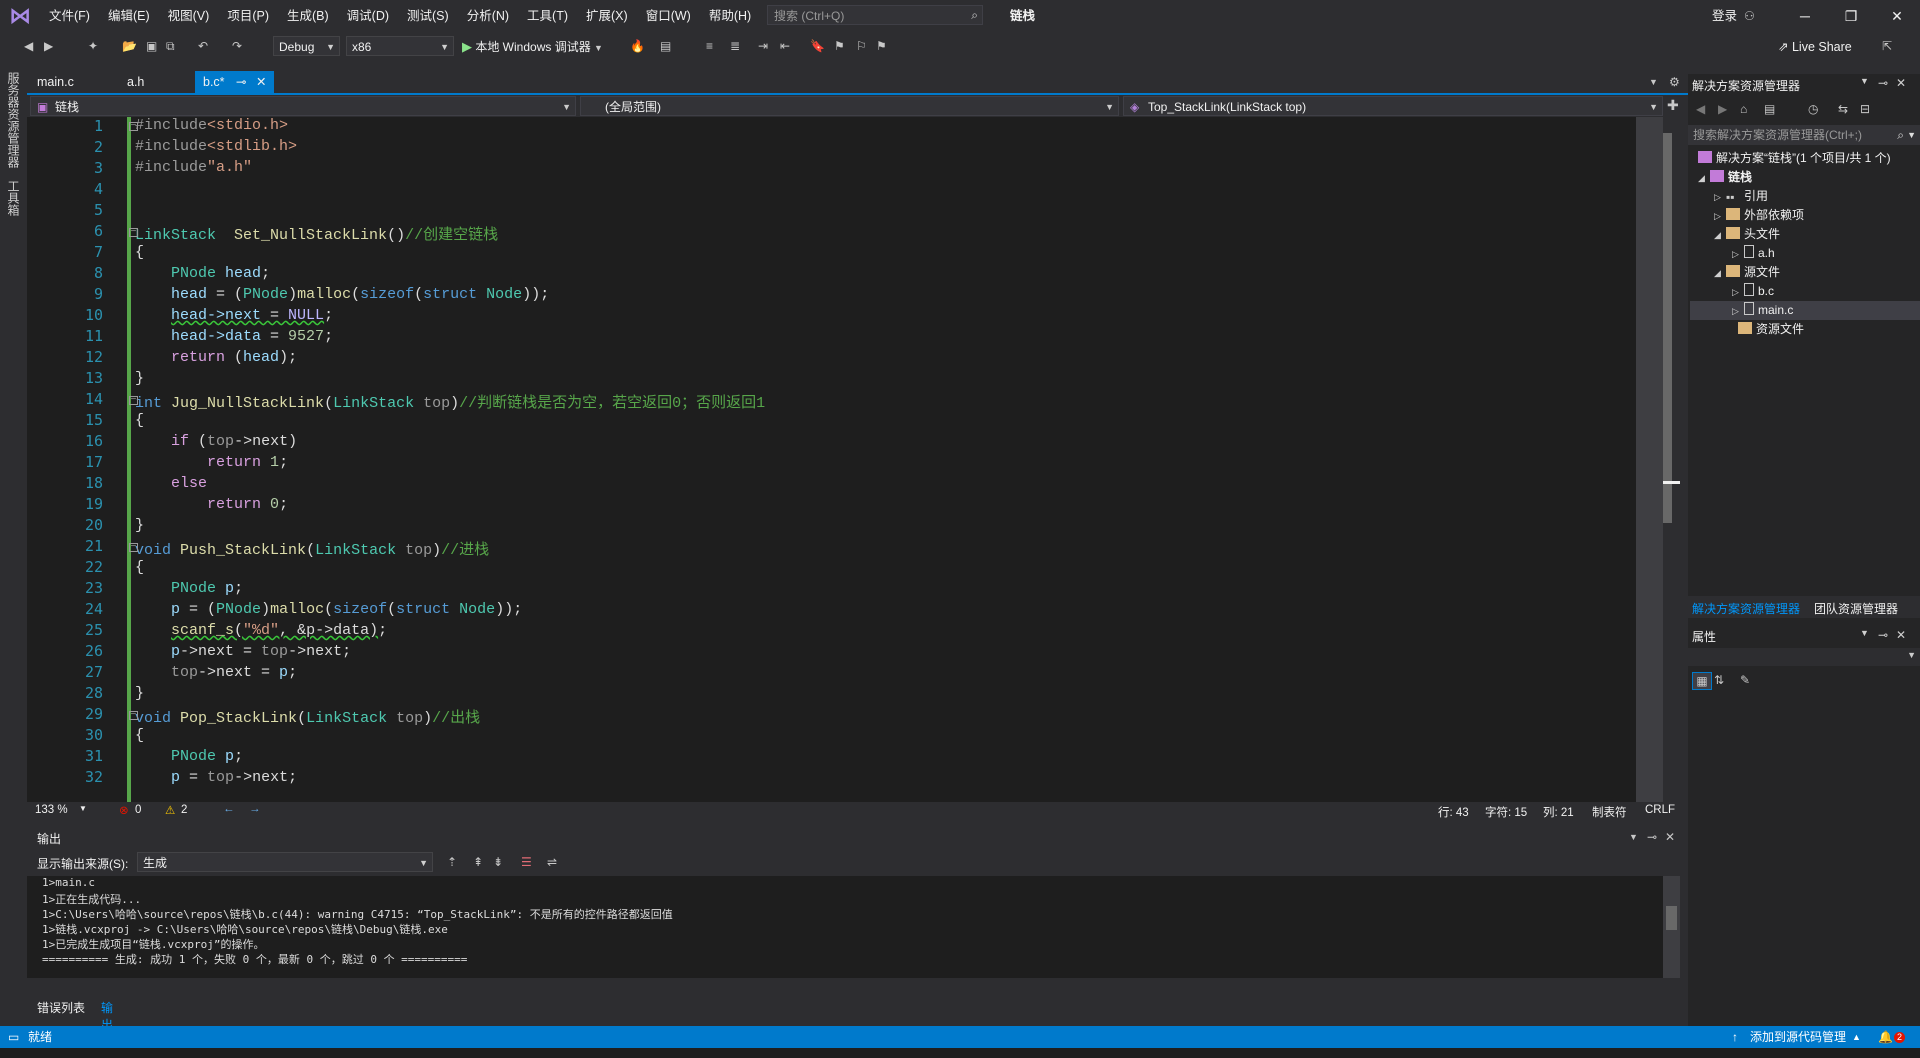 This screenshot has height=1058, width=1920. Describe the element at coordinates (93, 49) in the screenshot. I see `new-project-icon: ✦` at that location.